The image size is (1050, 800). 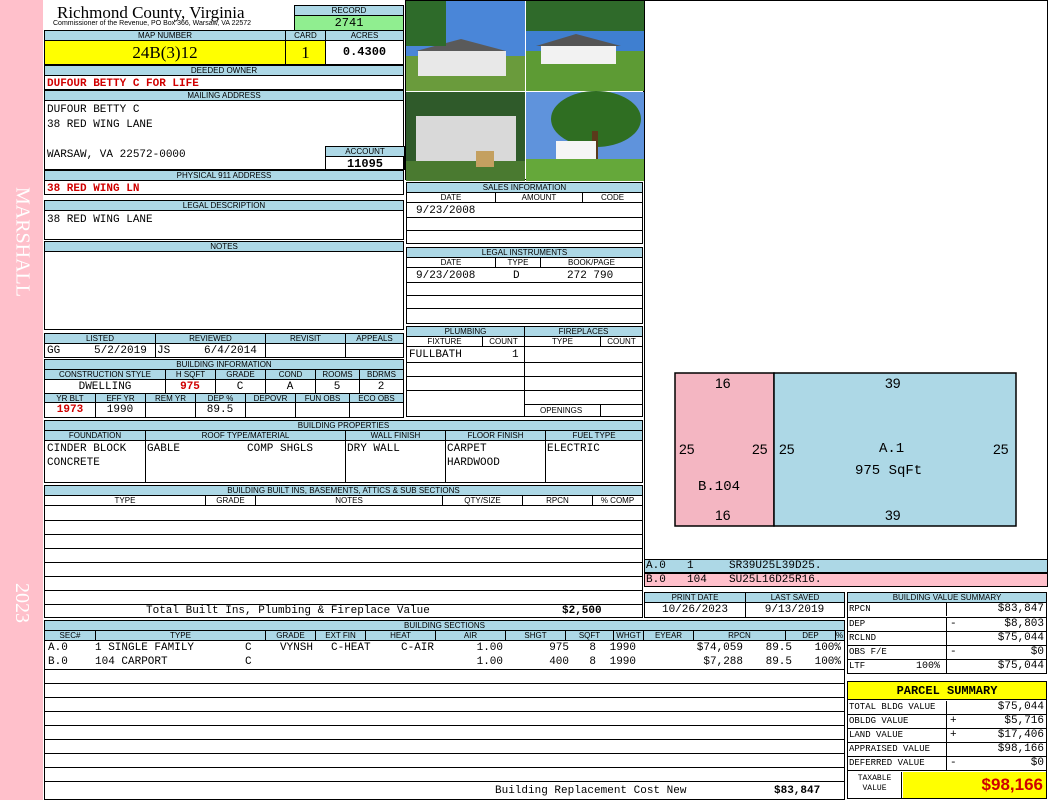 I want to click on parcel-summary-row: APPRAISED VALUE $98,166, so click(x=947, y=750).